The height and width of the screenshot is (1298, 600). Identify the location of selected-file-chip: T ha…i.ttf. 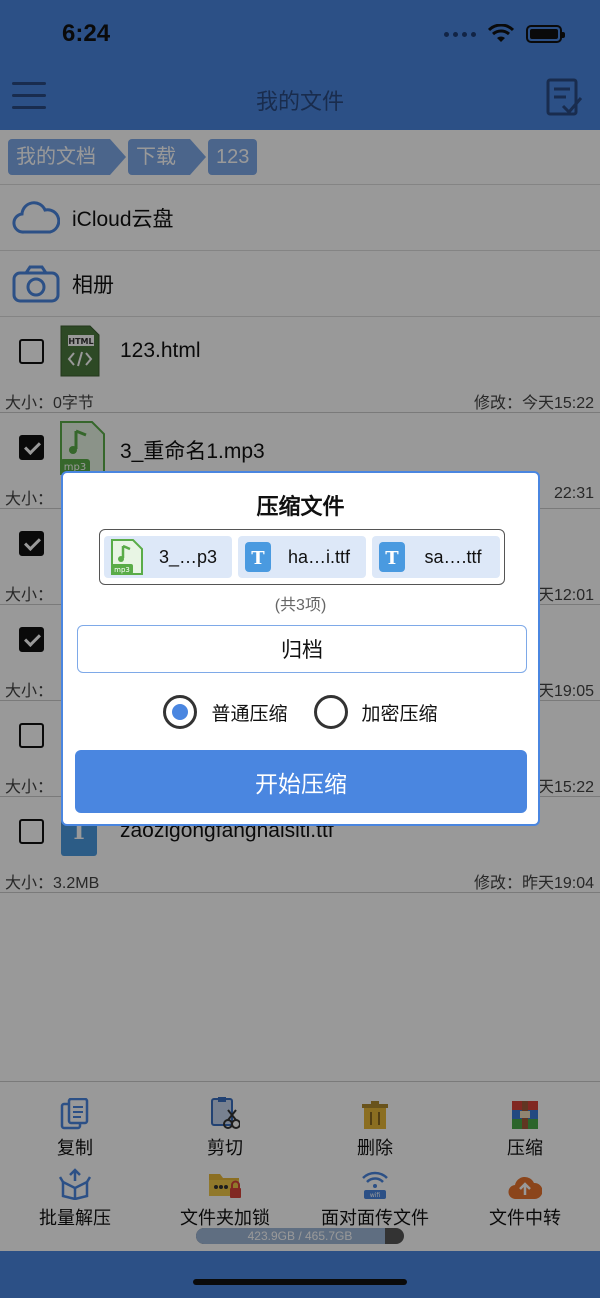
(302, 557).